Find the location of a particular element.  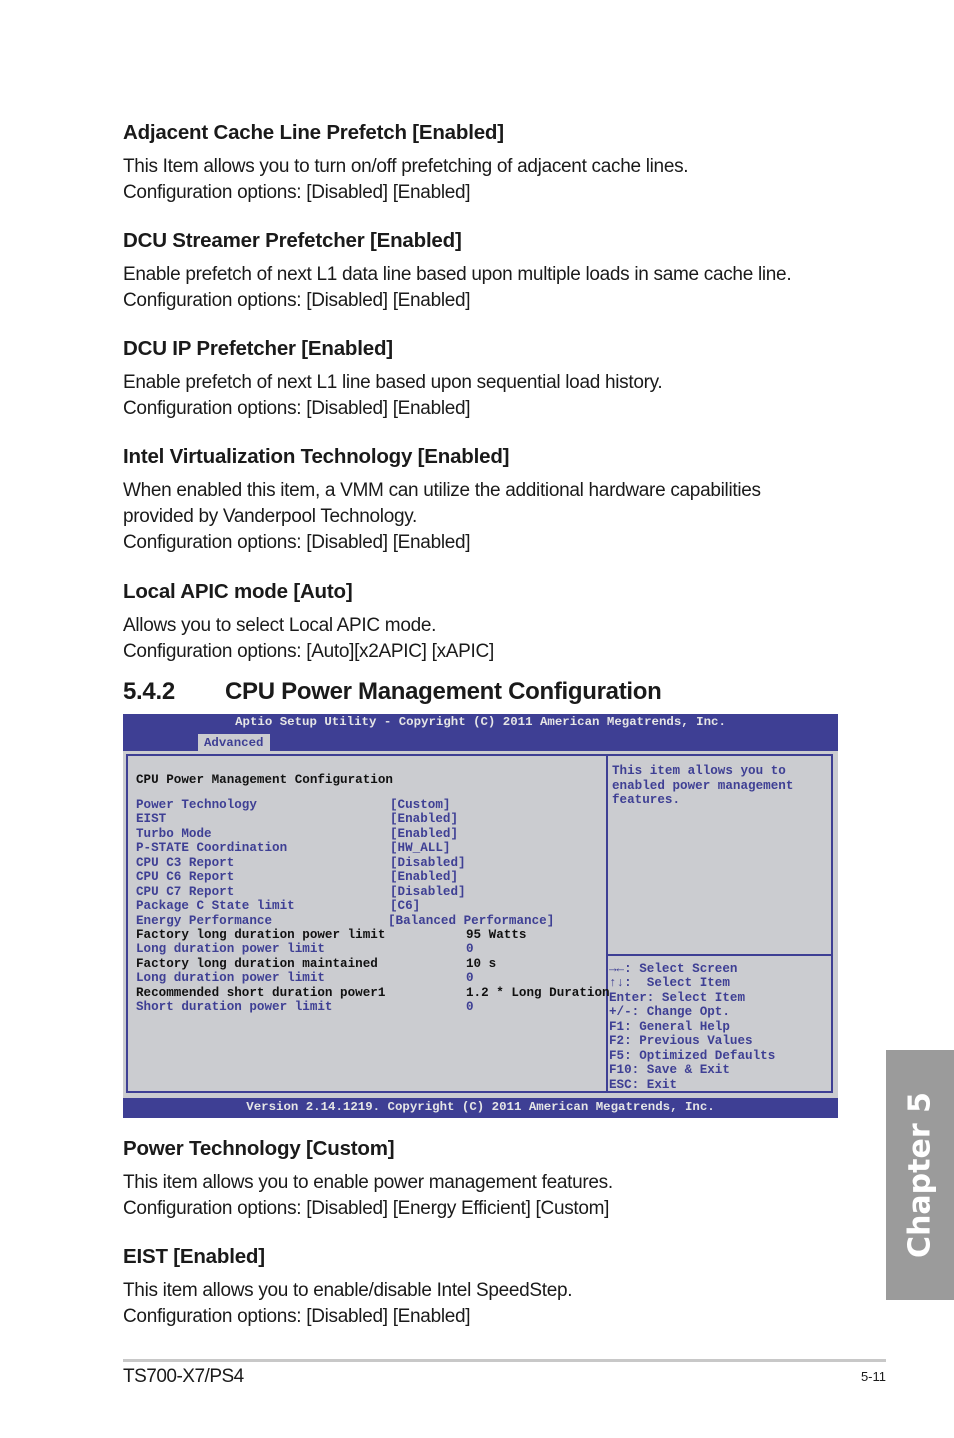

bios-setting-value: [HW_ALL] is located at coordinates (420, 848).